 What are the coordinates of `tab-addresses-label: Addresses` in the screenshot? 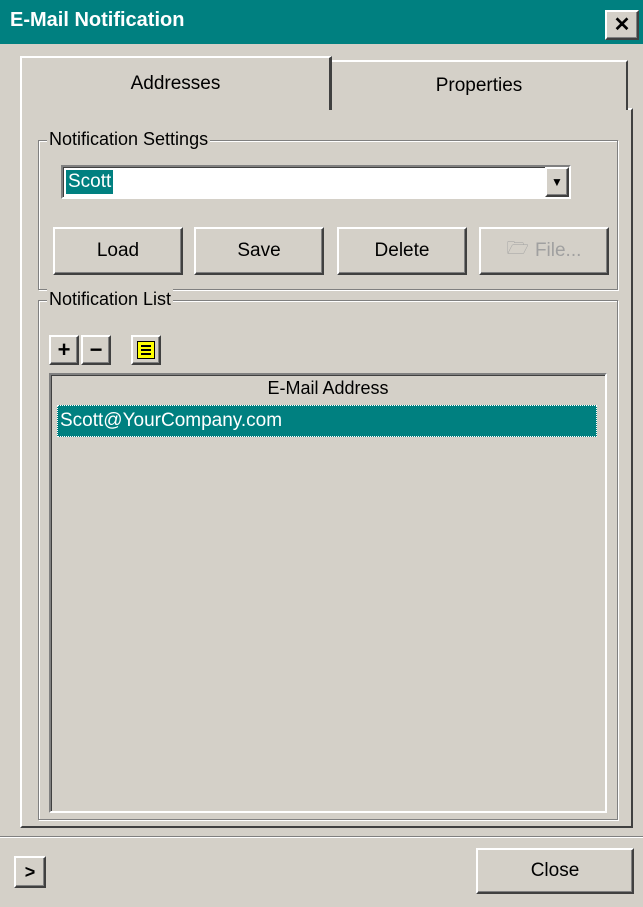 It's located at (175, 83).